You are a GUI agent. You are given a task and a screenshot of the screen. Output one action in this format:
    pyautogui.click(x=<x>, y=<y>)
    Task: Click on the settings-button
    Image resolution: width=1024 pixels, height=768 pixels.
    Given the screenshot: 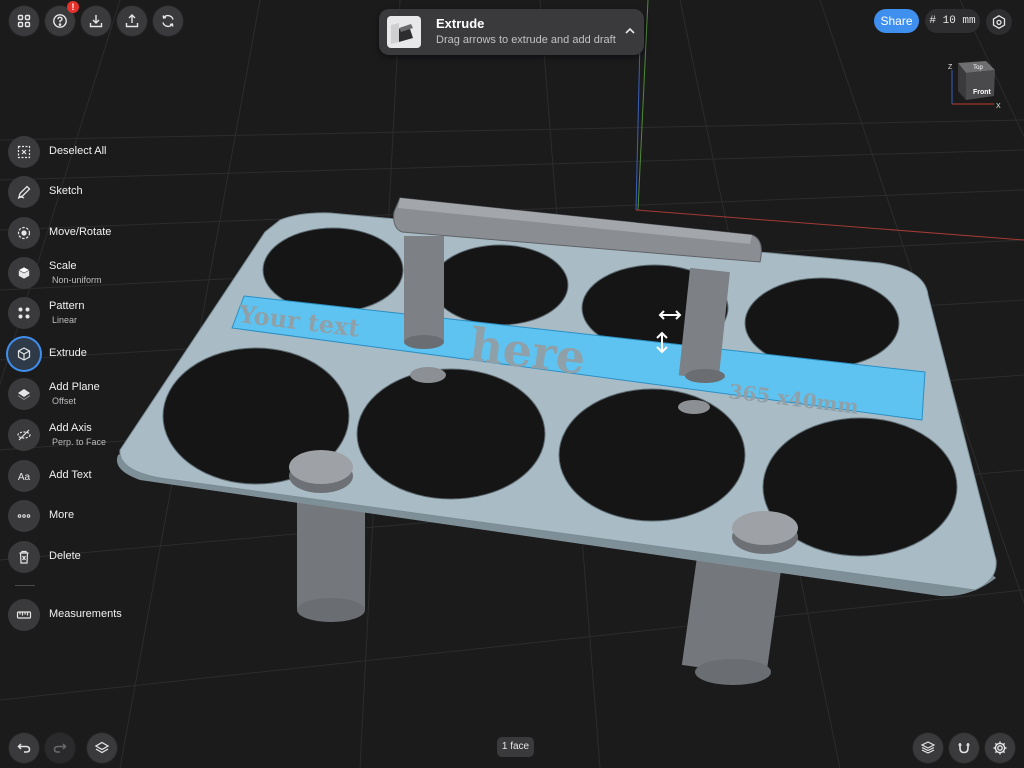 What is the action you would take?
    pyautogui.click(x=1000, y=748)
    